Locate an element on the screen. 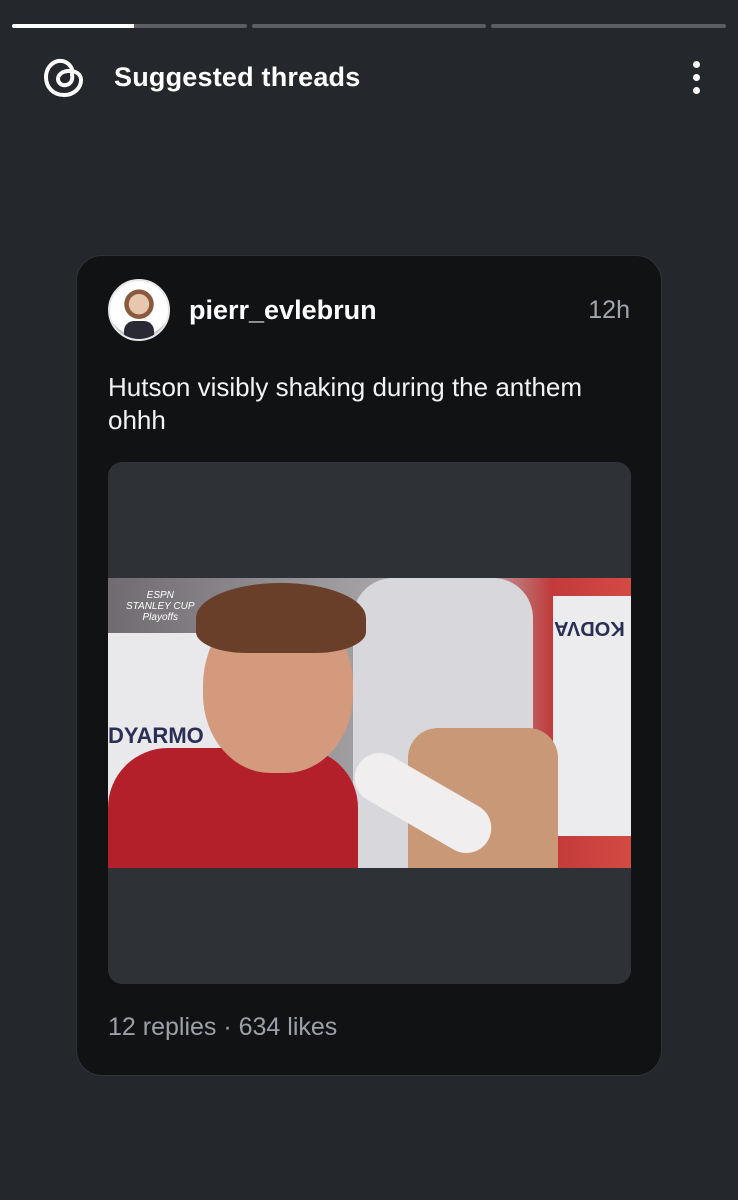  broadcast-logo: ESPN STANLEY CUP Playoffs is located at coordinates (160, 606).